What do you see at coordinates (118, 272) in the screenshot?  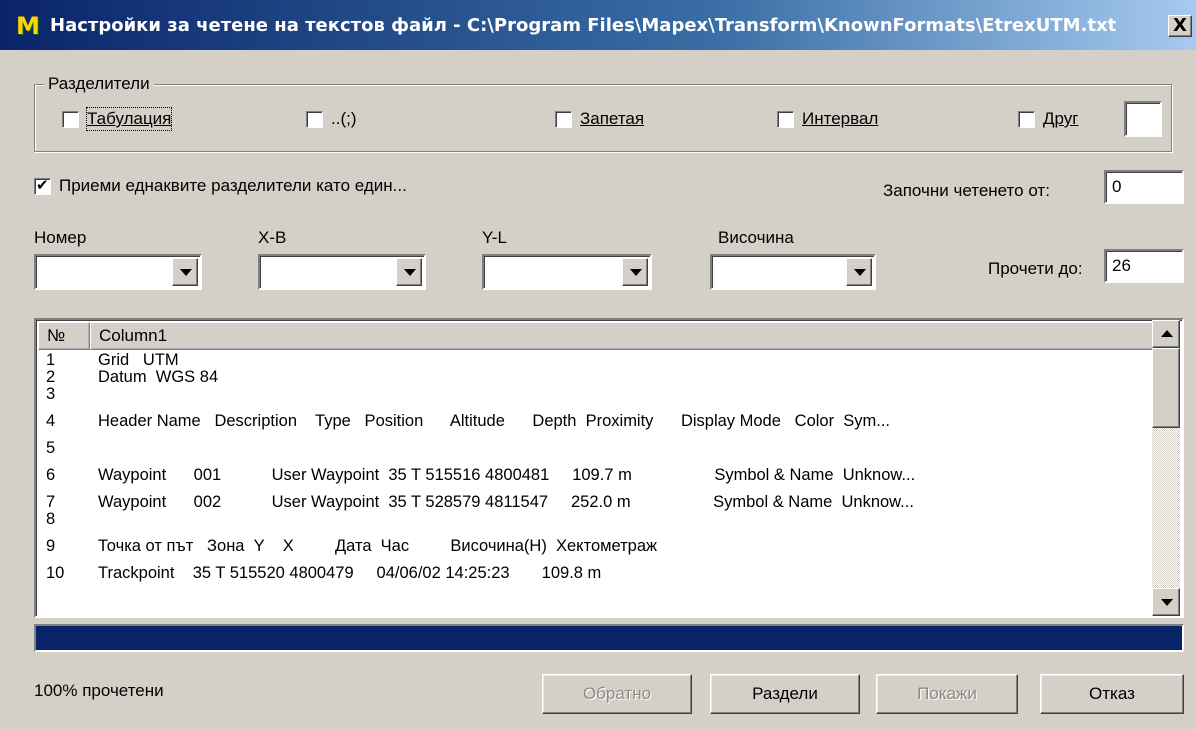 I see `number-column-select` at bounding box center [118, 272].